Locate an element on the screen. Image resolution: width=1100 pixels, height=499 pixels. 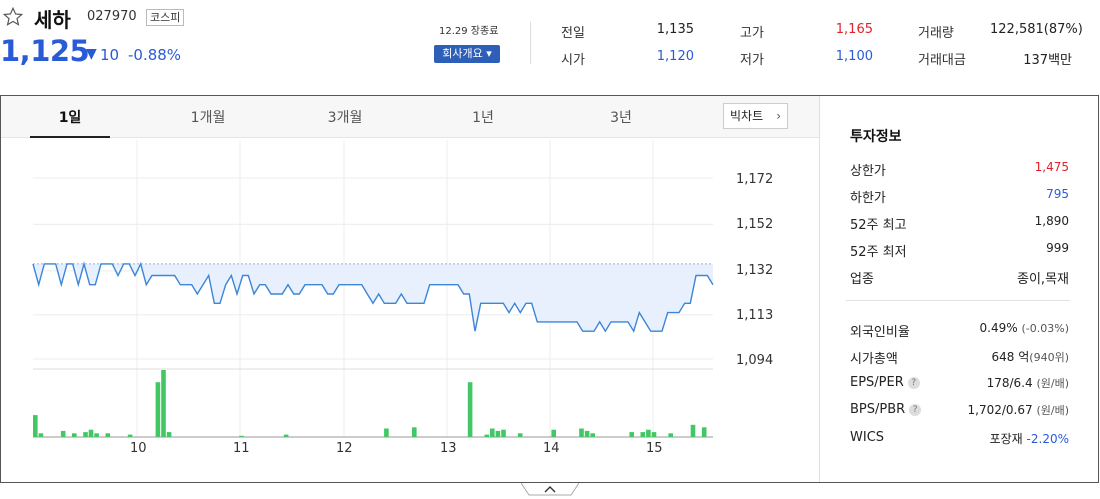
chevron-up-icon is located at coordinates (550, 490).